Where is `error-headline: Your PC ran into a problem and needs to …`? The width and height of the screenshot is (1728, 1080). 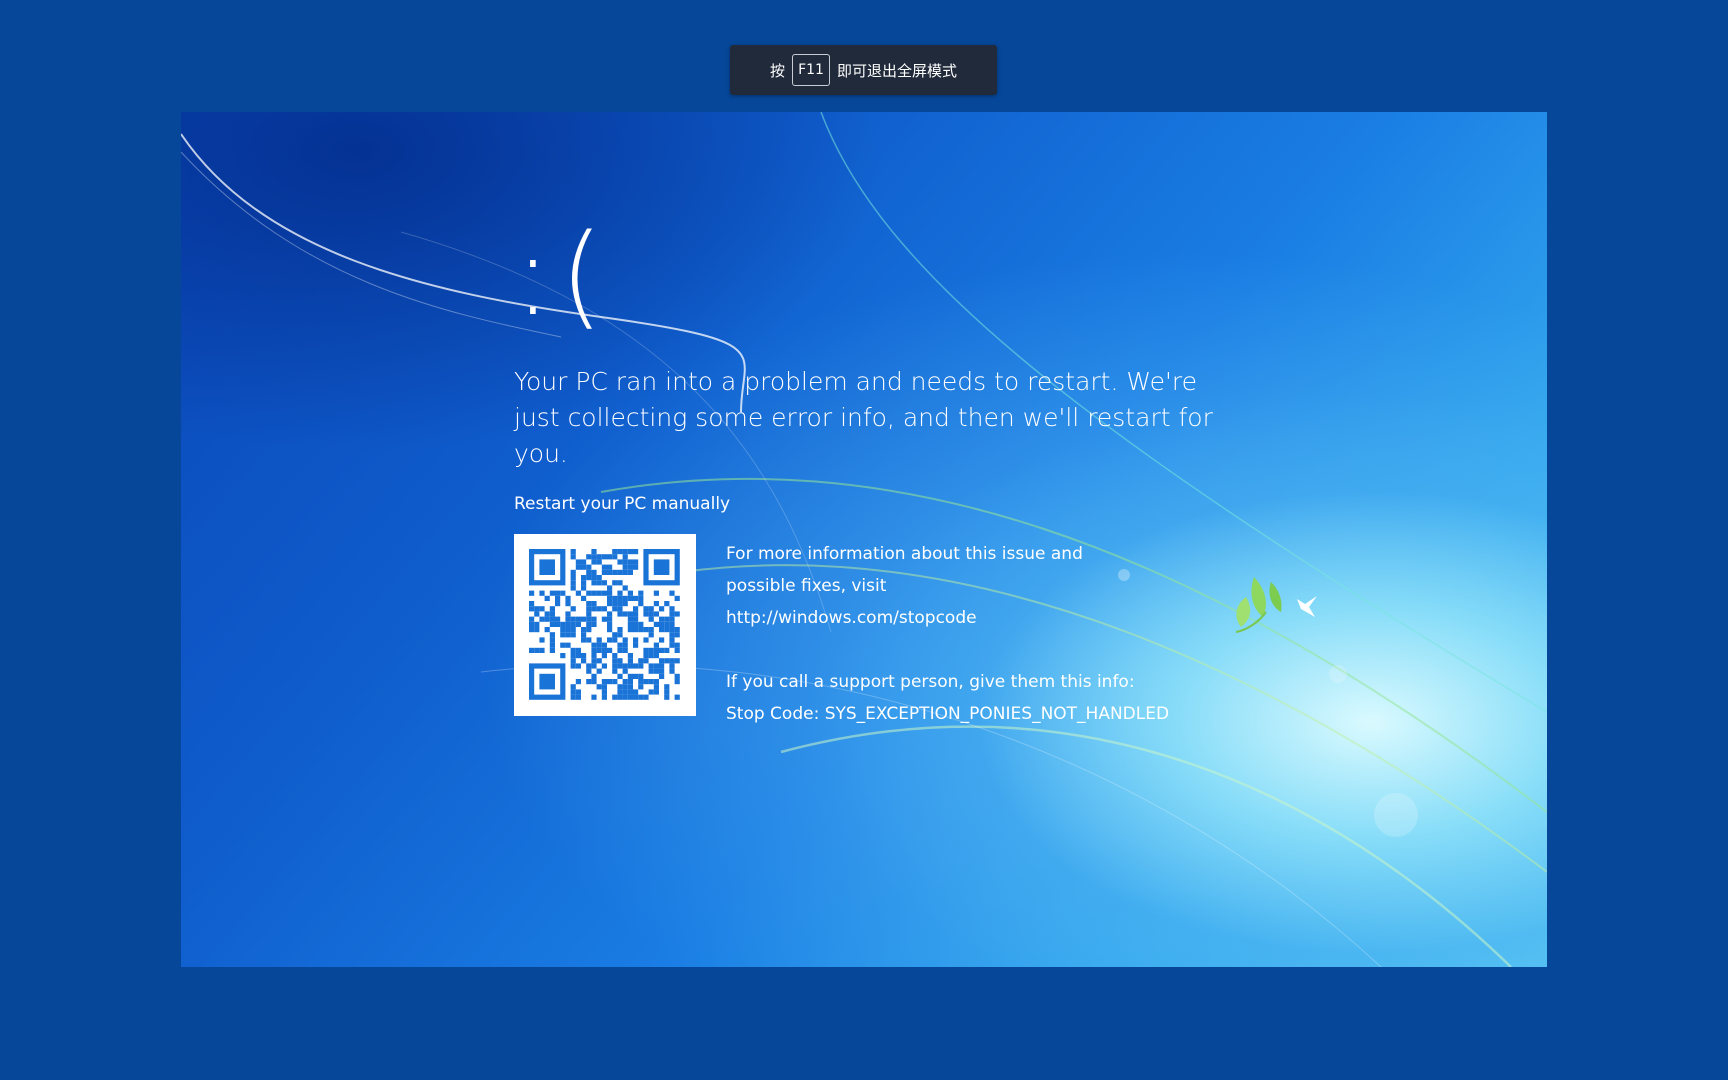
error-headline: Your PC ran into a problem and needs to … is located at coordinates (863, 417).